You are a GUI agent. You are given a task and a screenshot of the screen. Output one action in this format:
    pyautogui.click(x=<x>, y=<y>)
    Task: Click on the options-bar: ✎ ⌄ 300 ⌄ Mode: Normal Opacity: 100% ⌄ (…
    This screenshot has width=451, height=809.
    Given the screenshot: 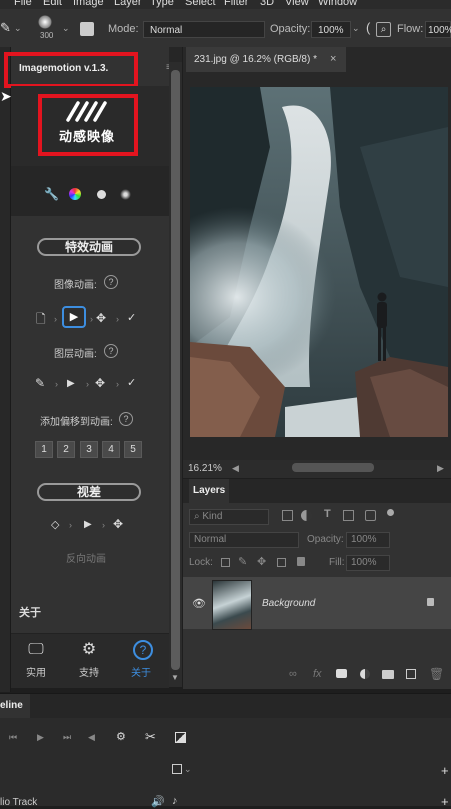 What is the action you would take?
    pyautogui.click(x=225, y=28)
    